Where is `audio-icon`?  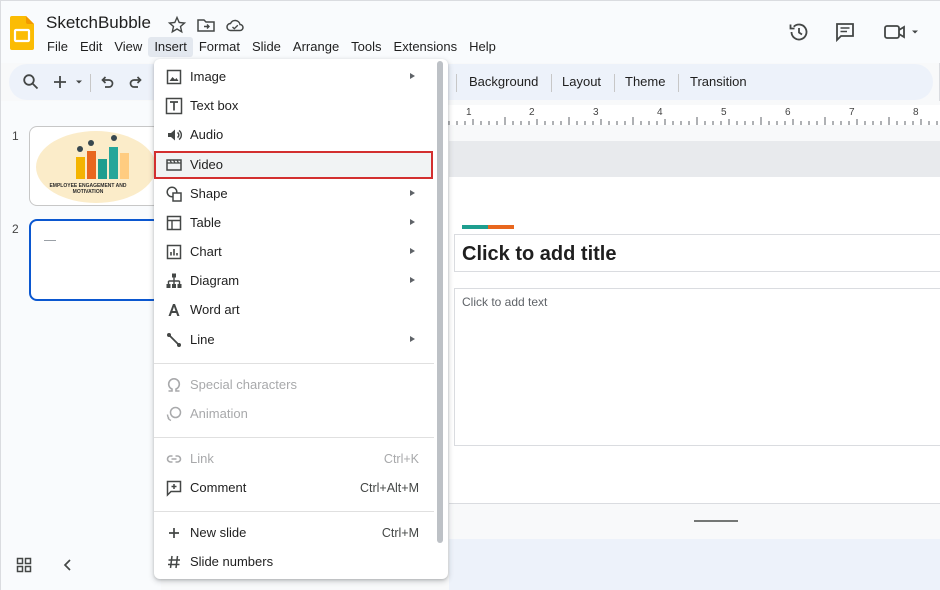
audio-icon is located at coordinates (175, 135).